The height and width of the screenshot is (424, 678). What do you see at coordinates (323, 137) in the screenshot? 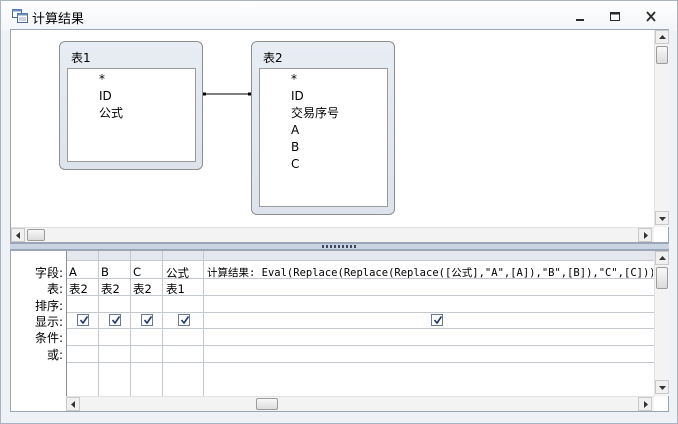
I see `field-list: * ID 交易序号 A B C` at bounding box center [323, 137].